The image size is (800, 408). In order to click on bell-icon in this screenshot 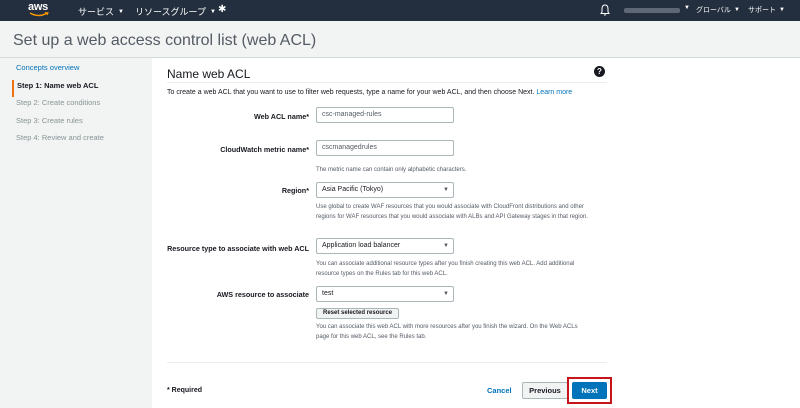, I will do `click(605, 10)`.